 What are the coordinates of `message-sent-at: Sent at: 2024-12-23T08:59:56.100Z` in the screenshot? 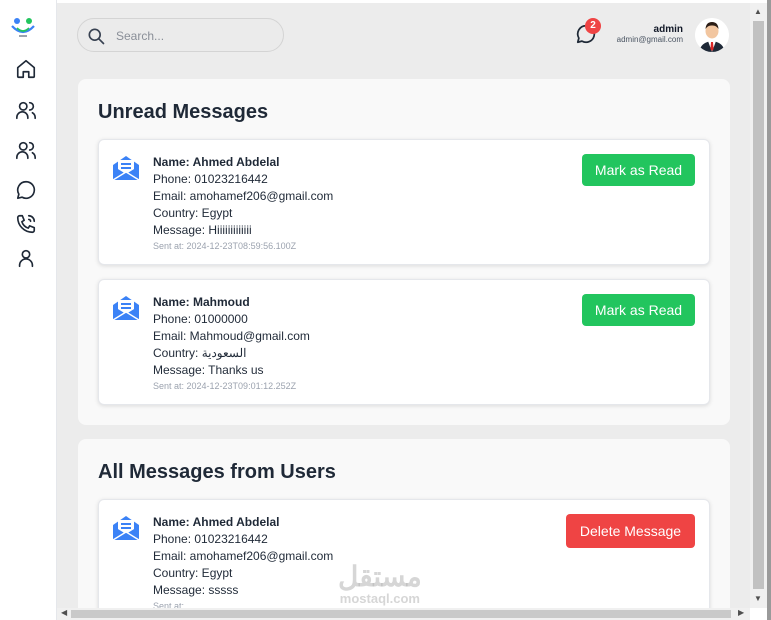 It's located at (225, 246).